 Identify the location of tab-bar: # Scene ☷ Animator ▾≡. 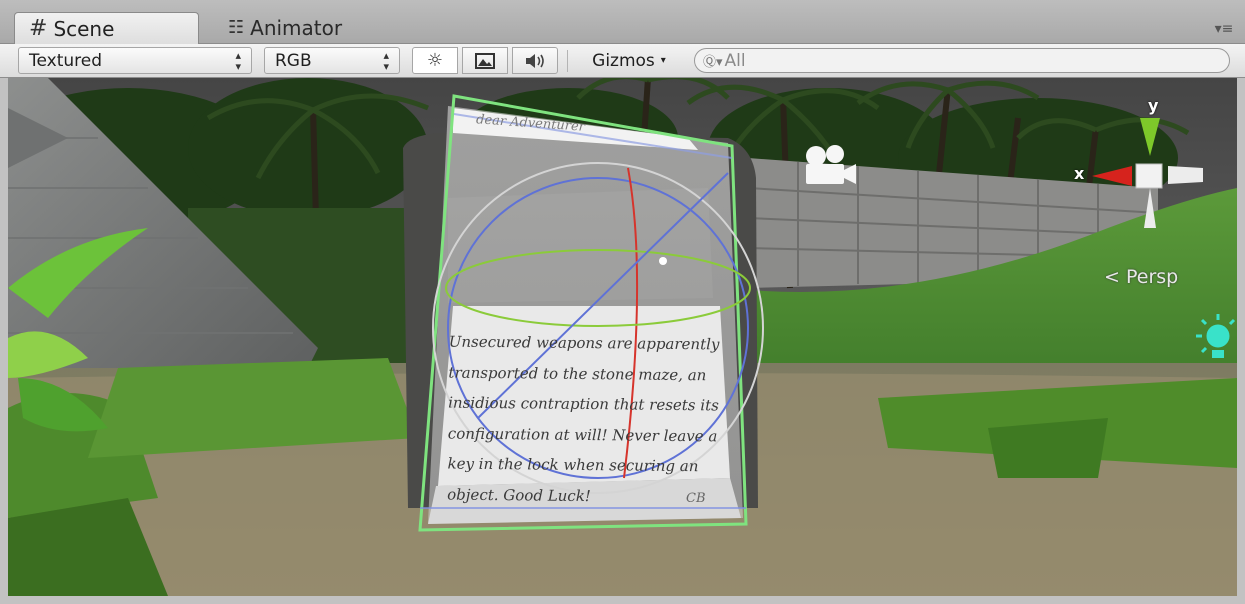
(622, 22).